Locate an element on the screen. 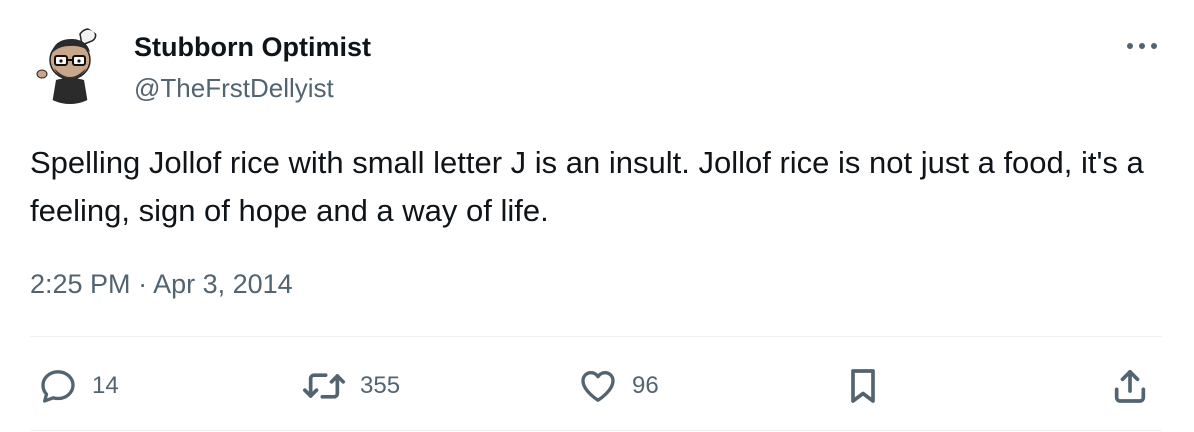  reply-count: 14 is located at coordinates (105, 385).